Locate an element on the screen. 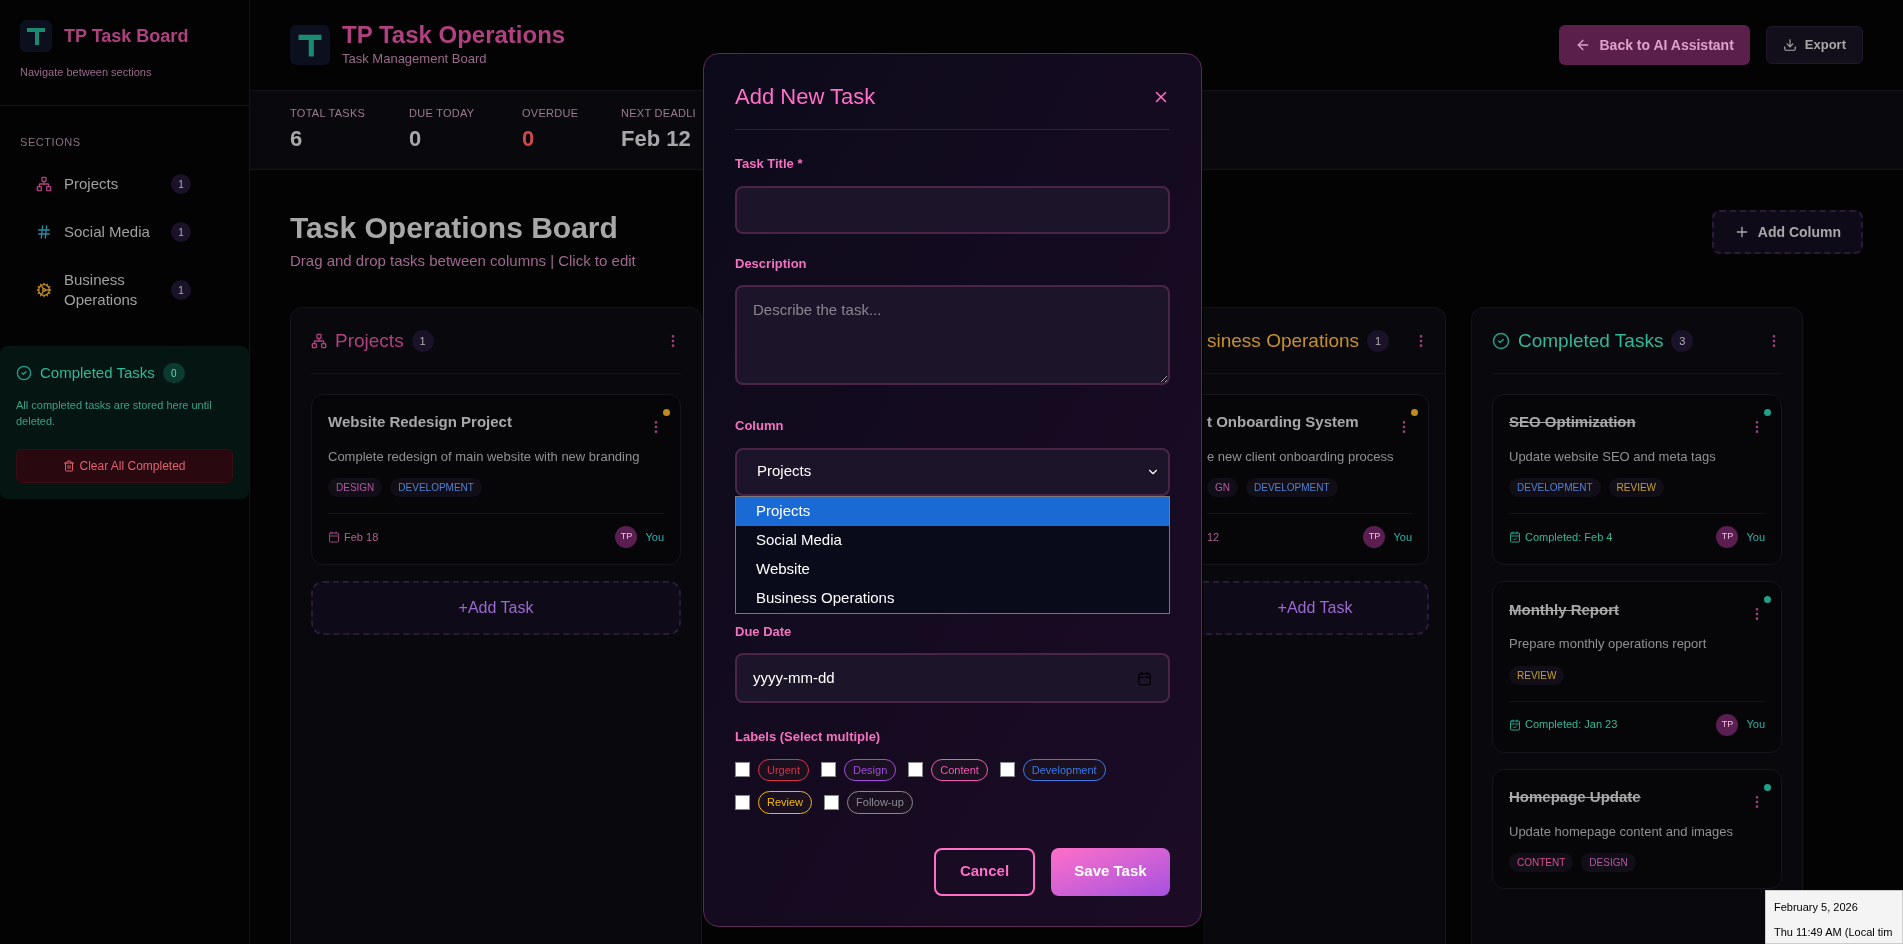  due-date-input: yyyy-mm-dd is located at coordinates (952, 678).